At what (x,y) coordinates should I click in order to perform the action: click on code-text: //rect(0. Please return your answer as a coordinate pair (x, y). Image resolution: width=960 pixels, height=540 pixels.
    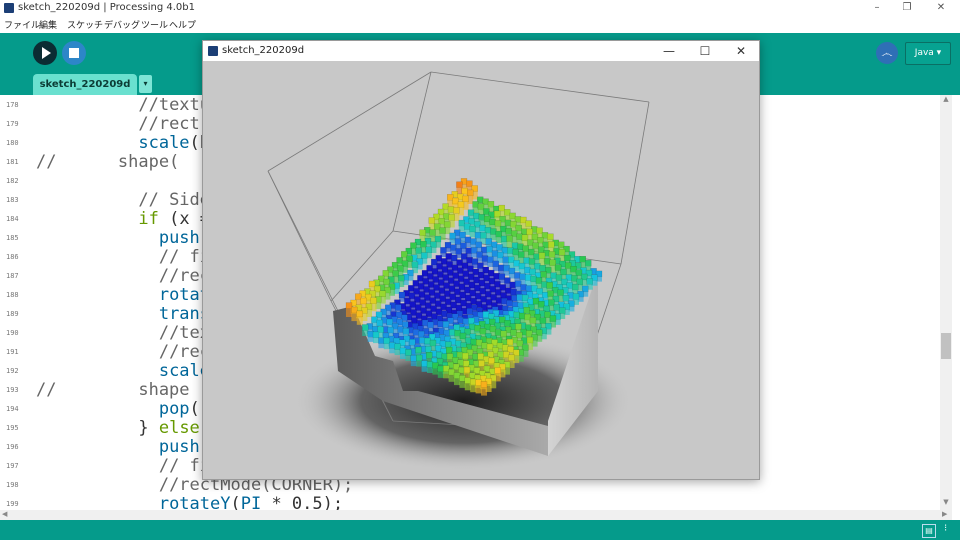
    Looking at the image, I should click on (128, 124).